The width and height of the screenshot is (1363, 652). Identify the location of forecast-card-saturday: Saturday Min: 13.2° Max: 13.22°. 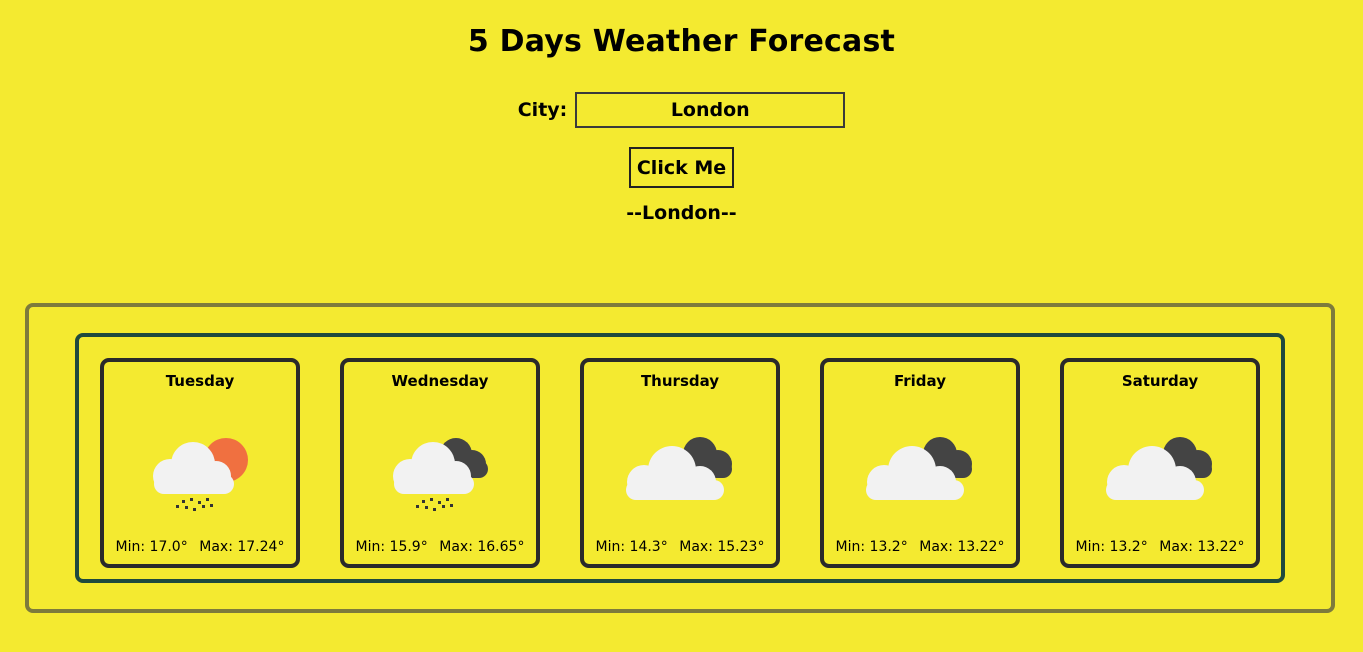
(1160, 463).